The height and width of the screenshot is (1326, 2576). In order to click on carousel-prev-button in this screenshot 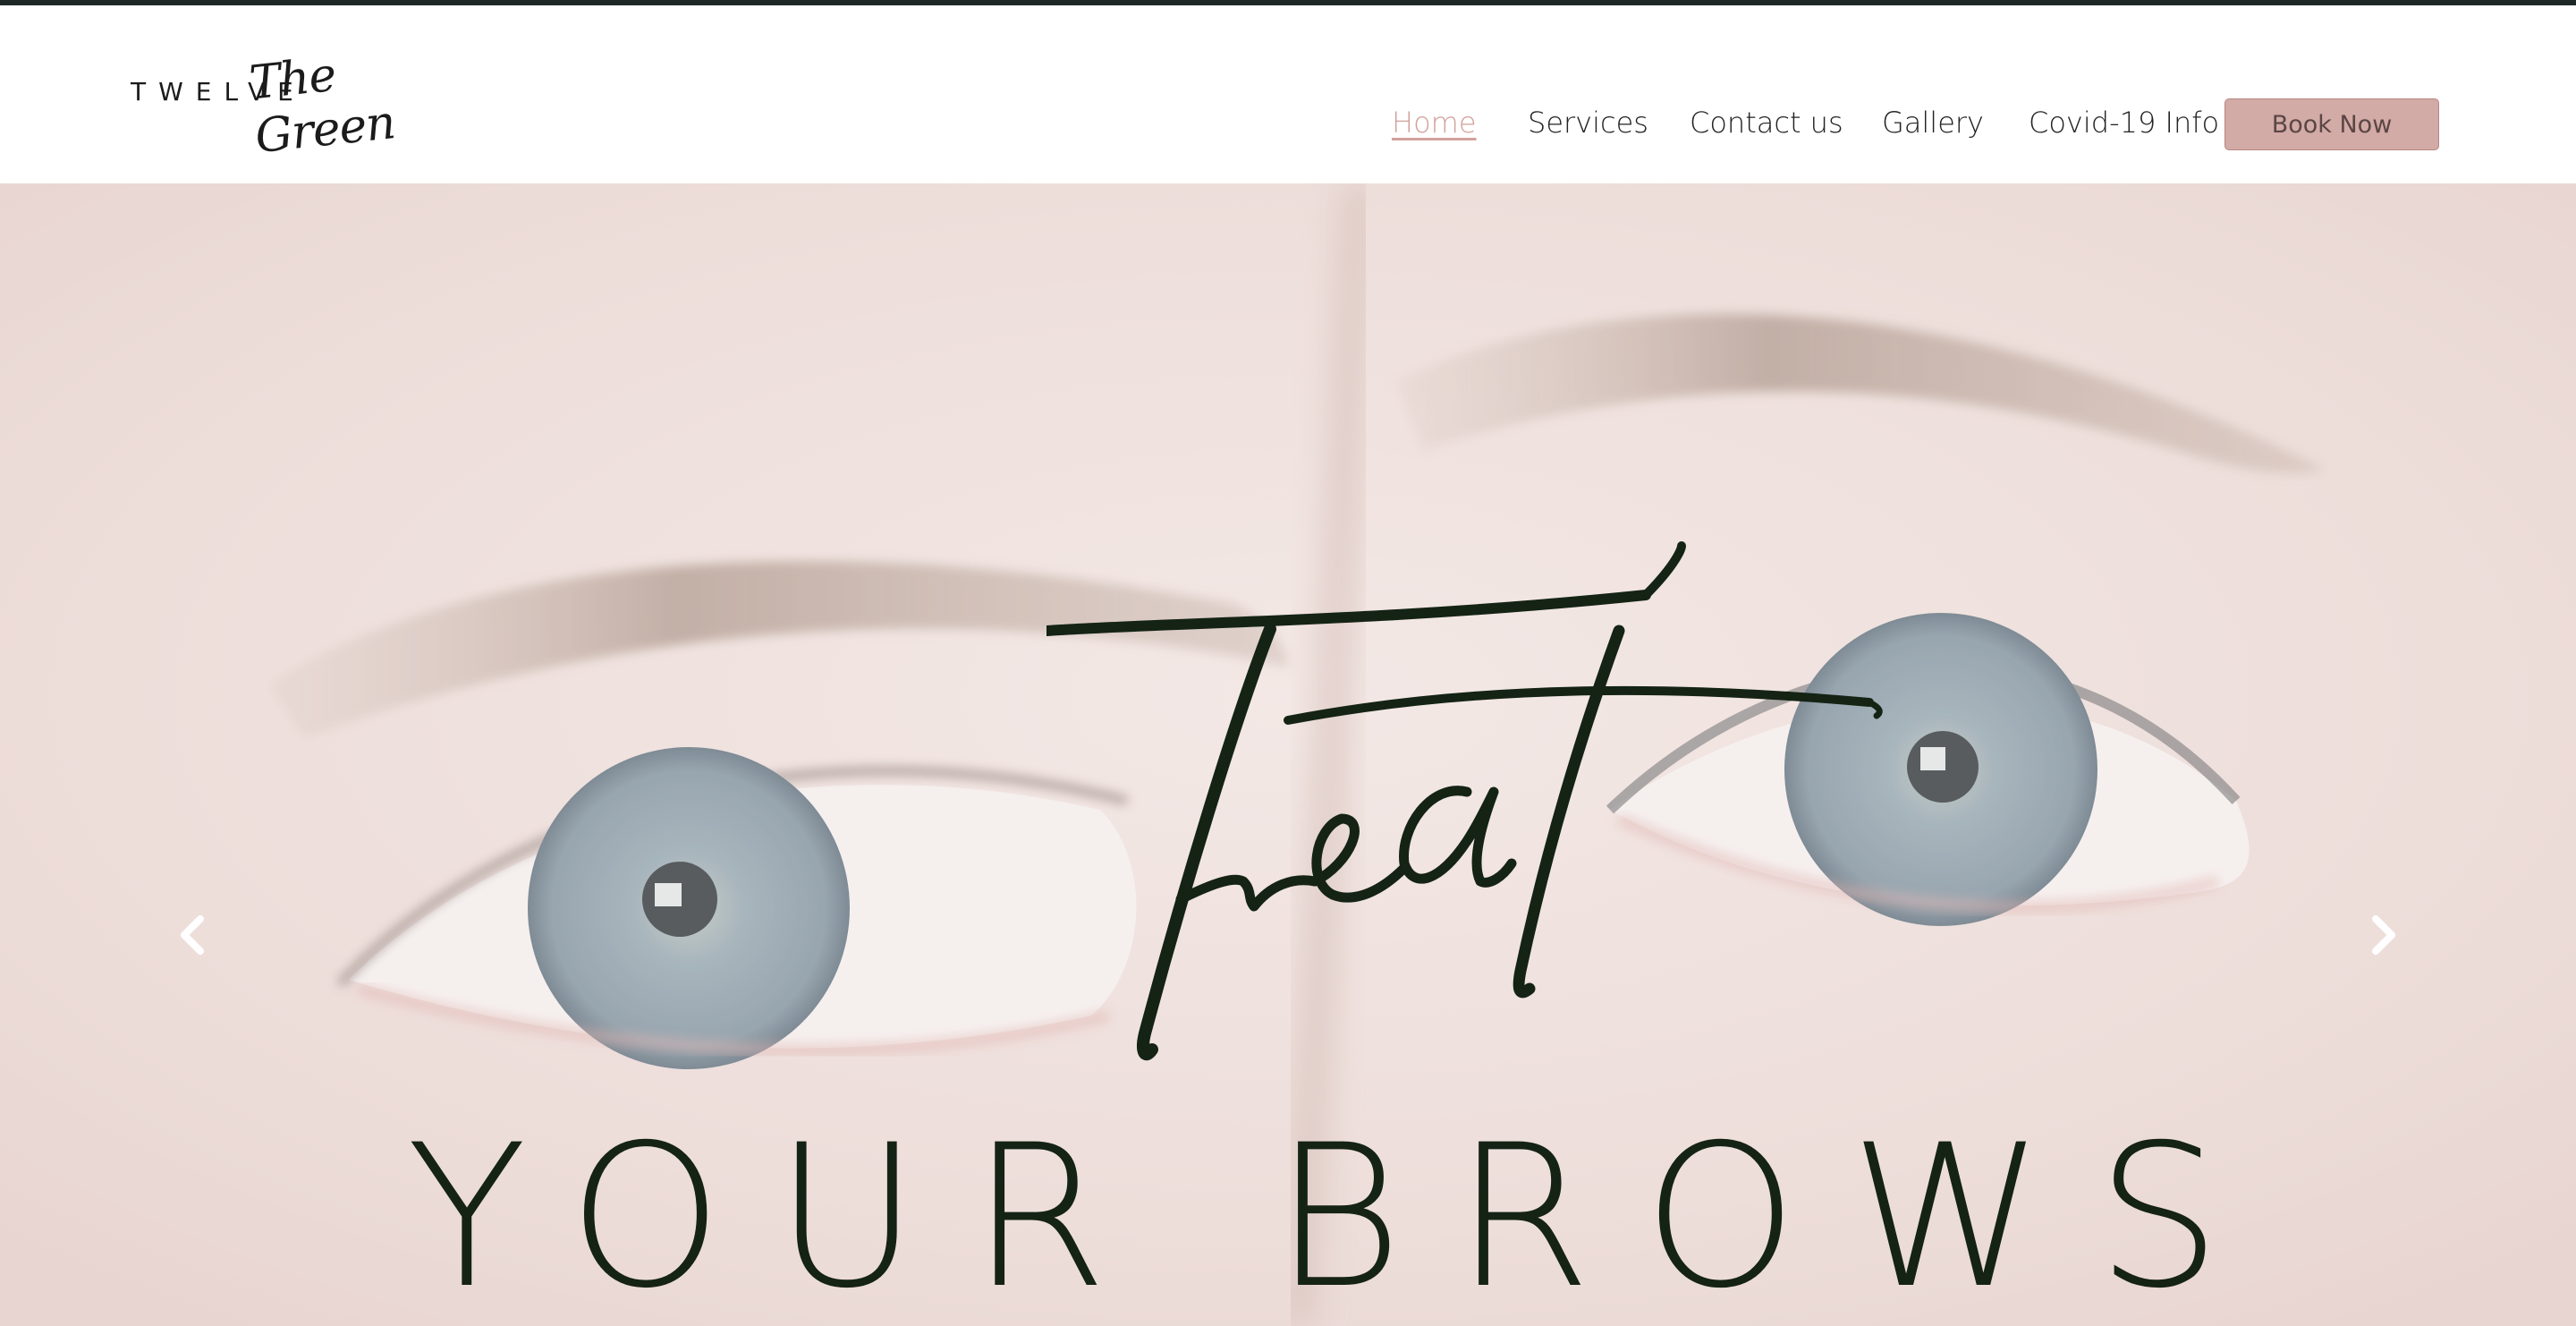, I will do `click(192, 935)`.